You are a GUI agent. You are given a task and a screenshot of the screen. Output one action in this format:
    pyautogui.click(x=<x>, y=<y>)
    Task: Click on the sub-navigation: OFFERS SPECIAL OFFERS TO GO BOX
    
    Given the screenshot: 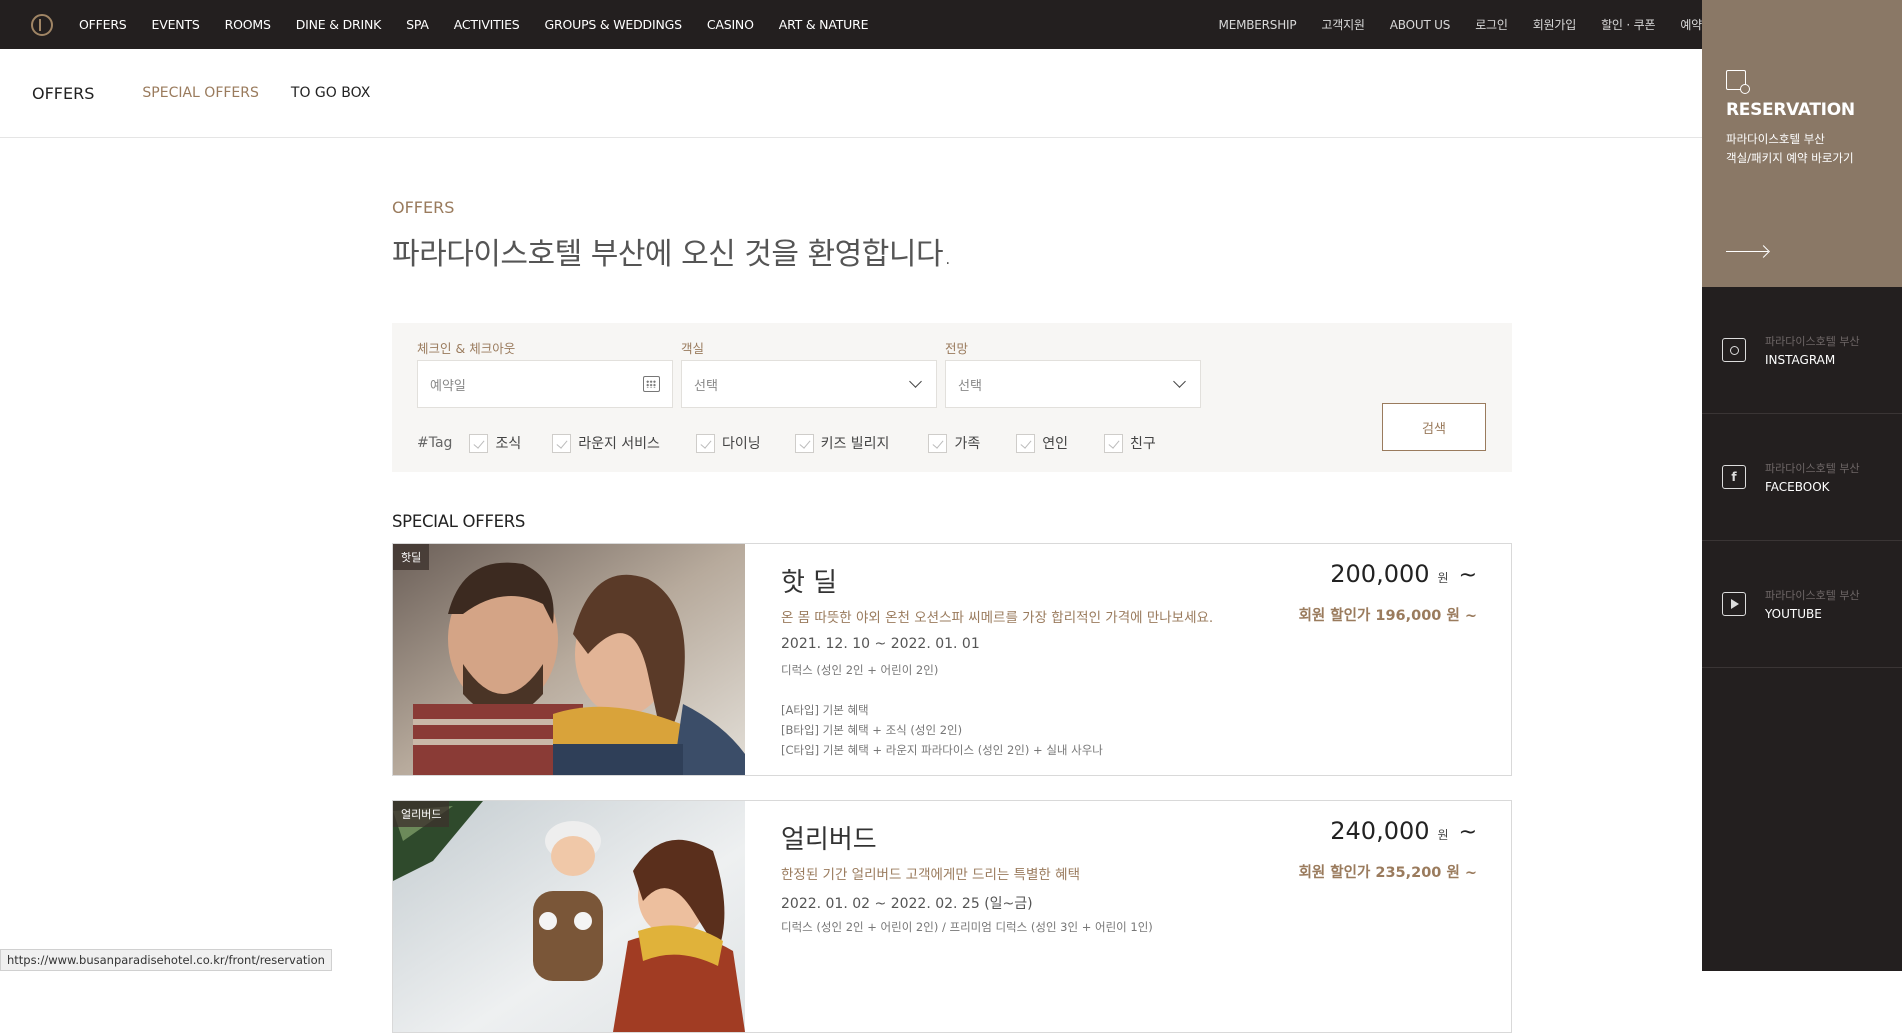 What is the action you would take?
    pyautogui.click(x=851, y=93)
    